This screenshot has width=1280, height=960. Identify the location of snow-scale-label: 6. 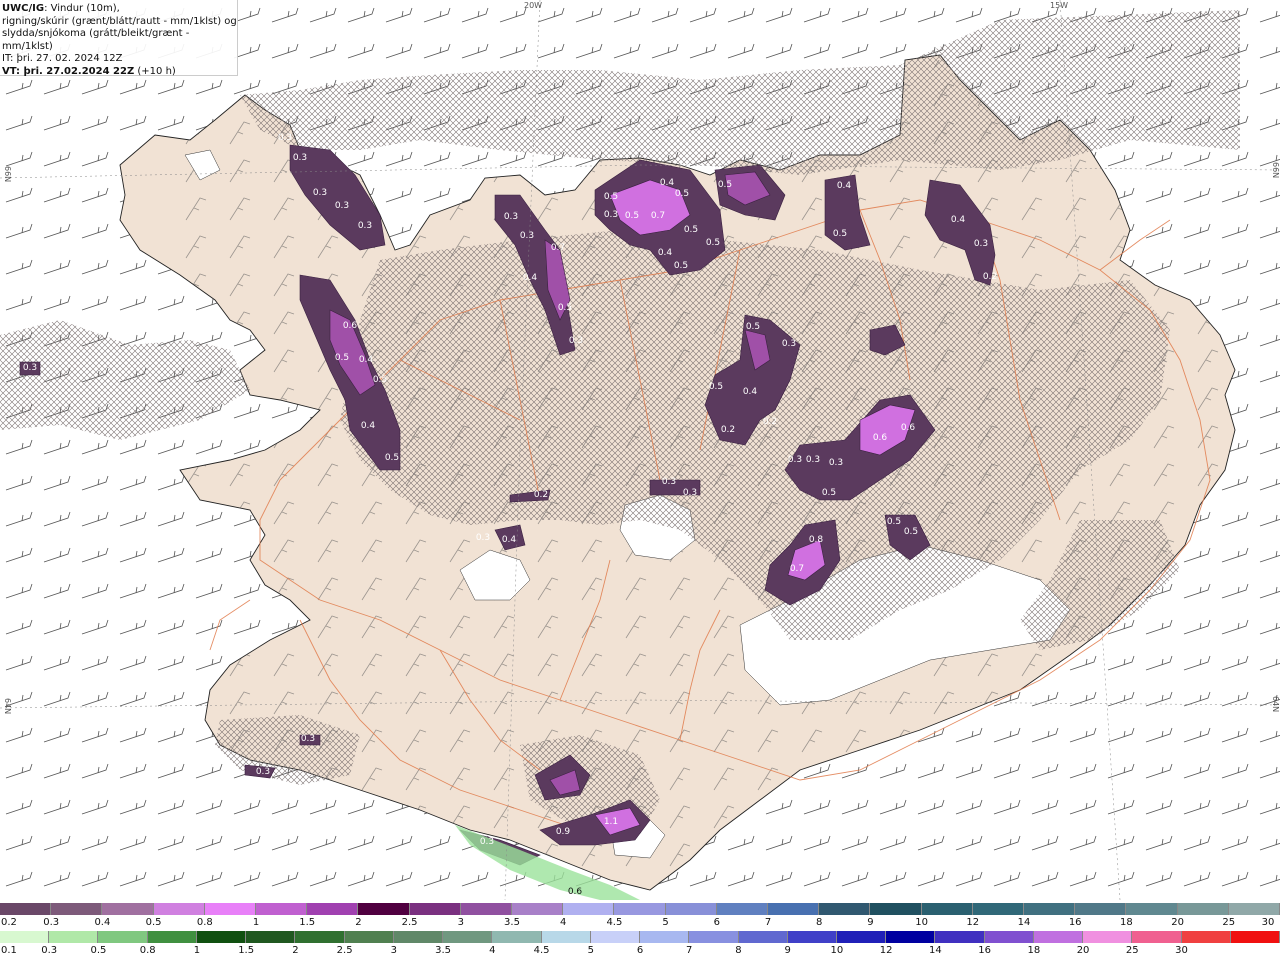
(716, 922).